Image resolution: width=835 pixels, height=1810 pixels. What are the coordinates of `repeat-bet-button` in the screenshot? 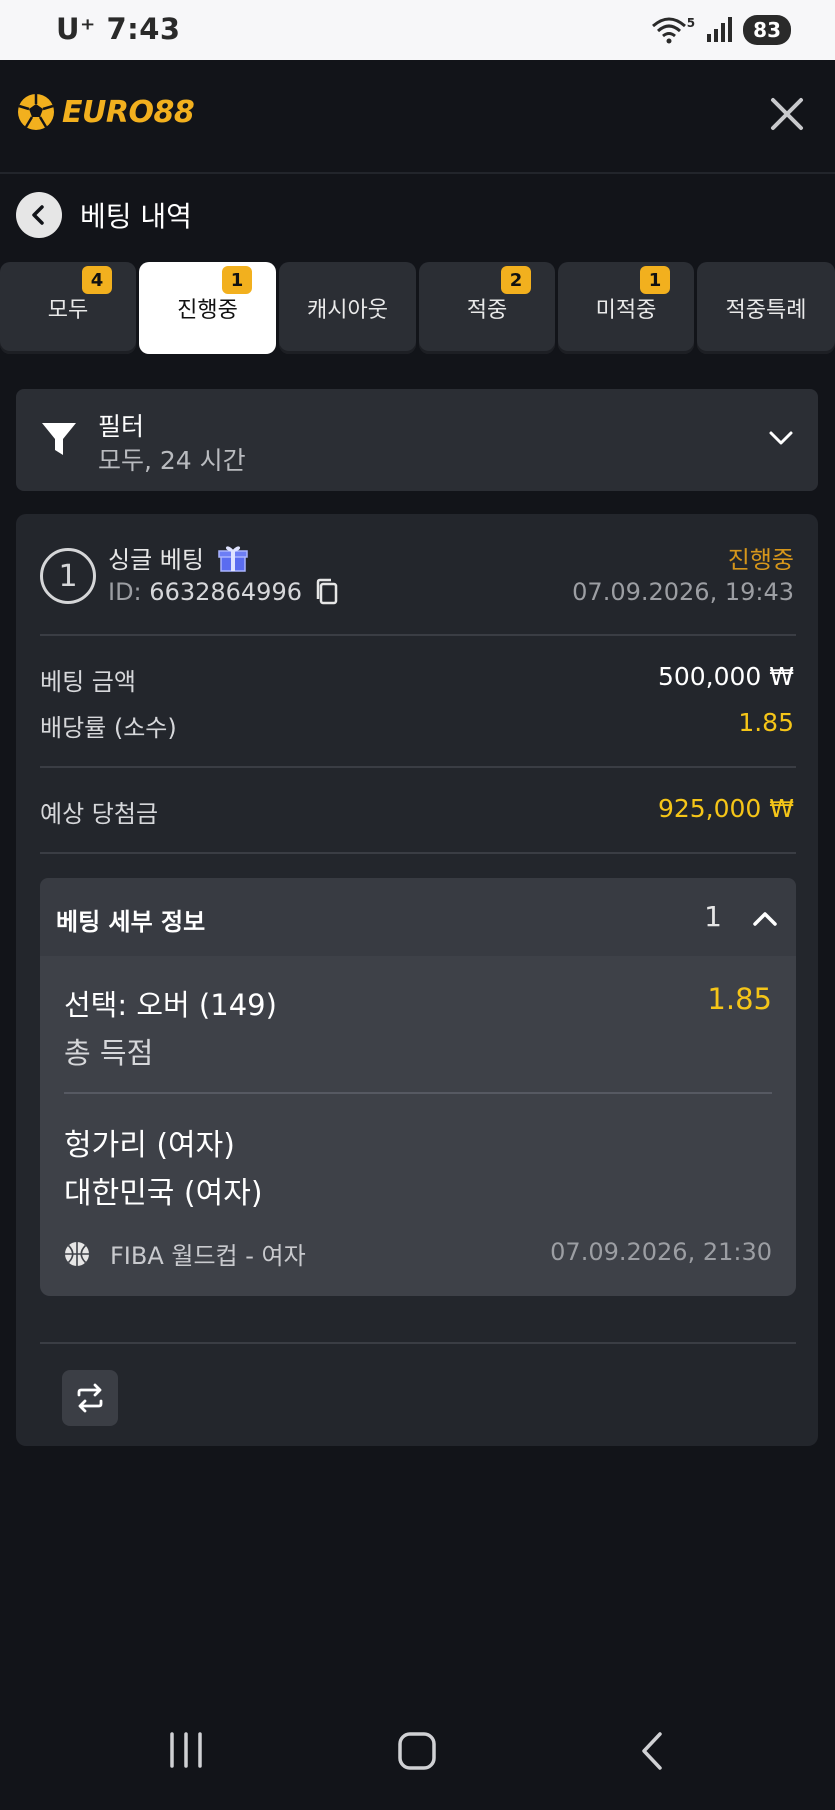 It's located at (90, 1398).